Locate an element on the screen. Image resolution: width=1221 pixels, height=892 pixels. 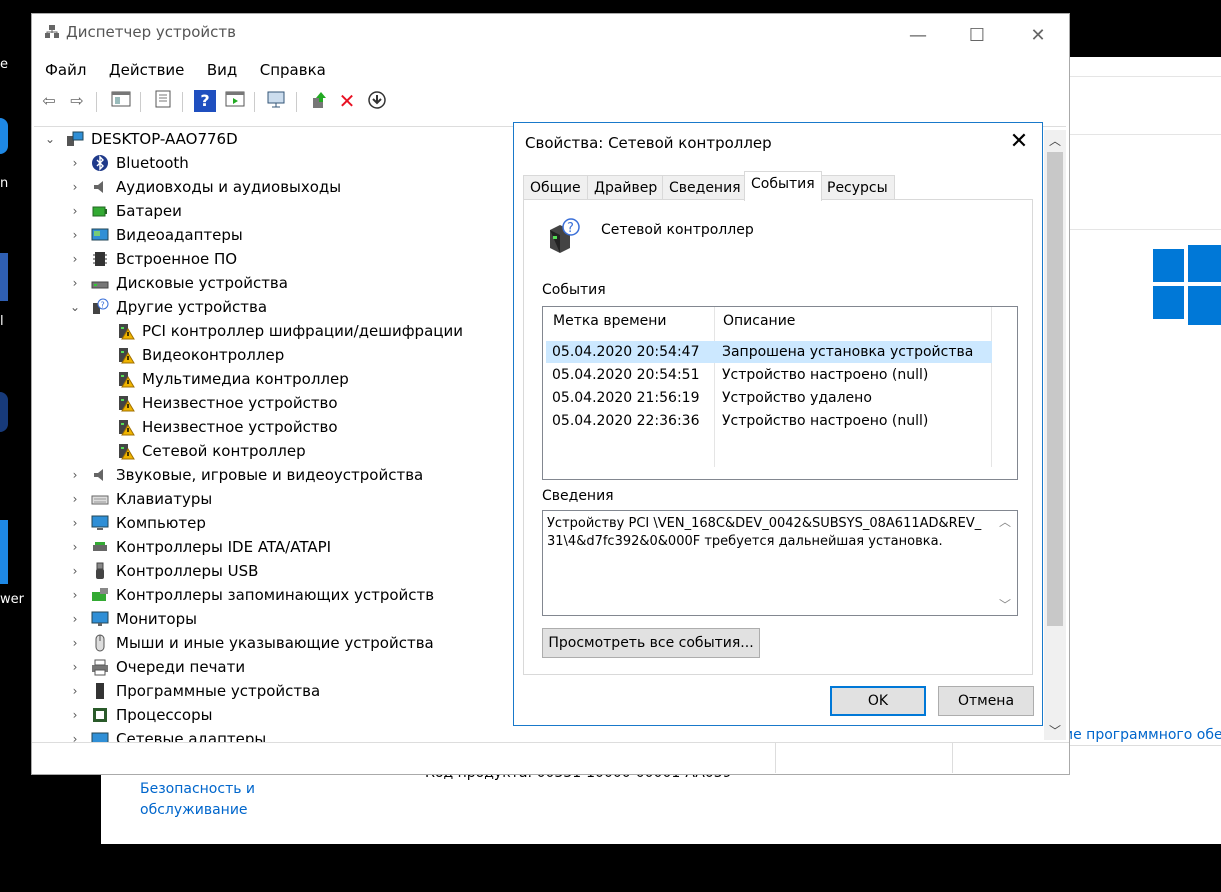
back-arrow-icon: ⇦ is located at coordinates (49, 101).